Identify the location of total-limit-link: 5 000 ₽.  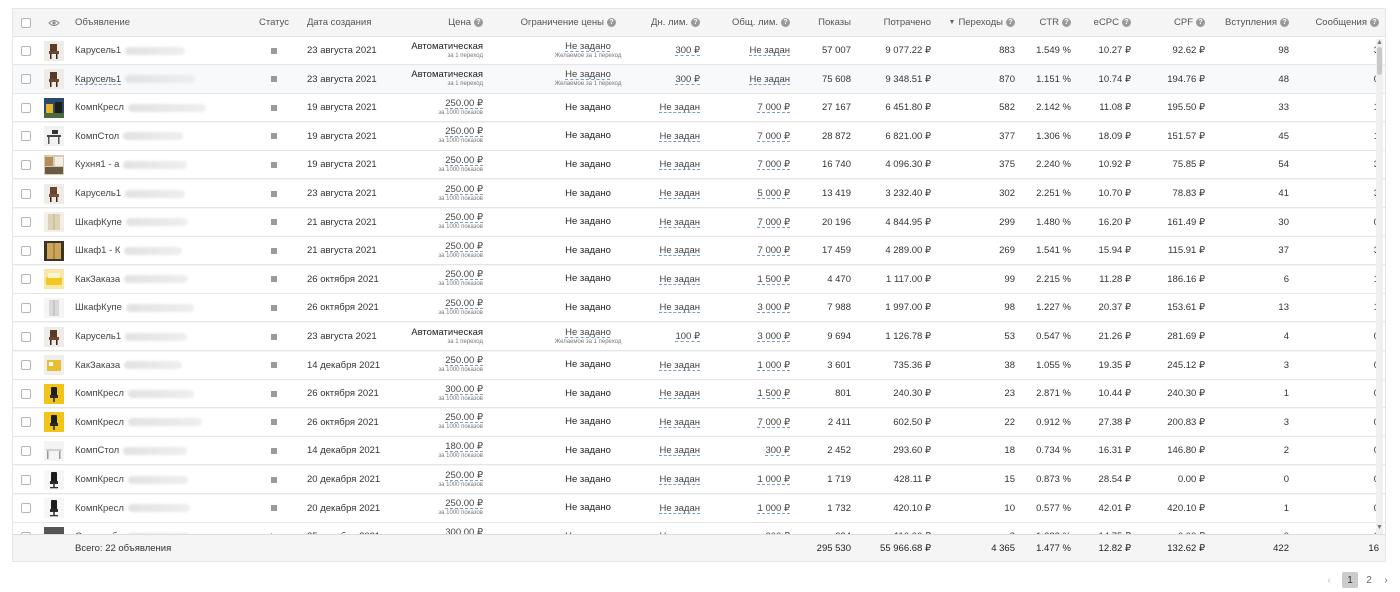
(774, 193).